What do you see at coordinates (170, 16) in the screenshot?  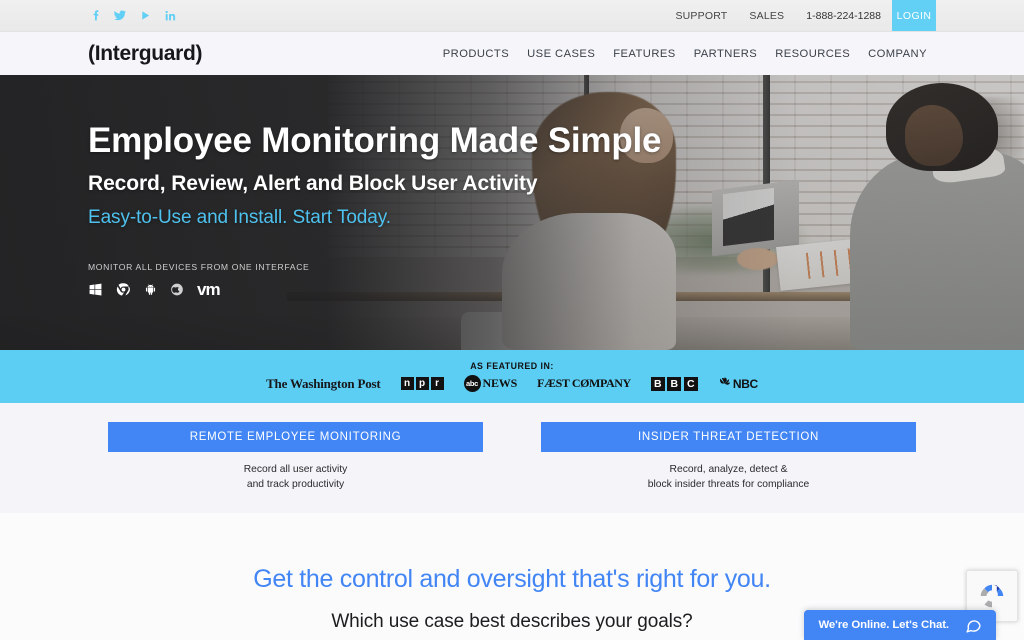 I see `linkedin-icon` at bounding box center [170, 16].